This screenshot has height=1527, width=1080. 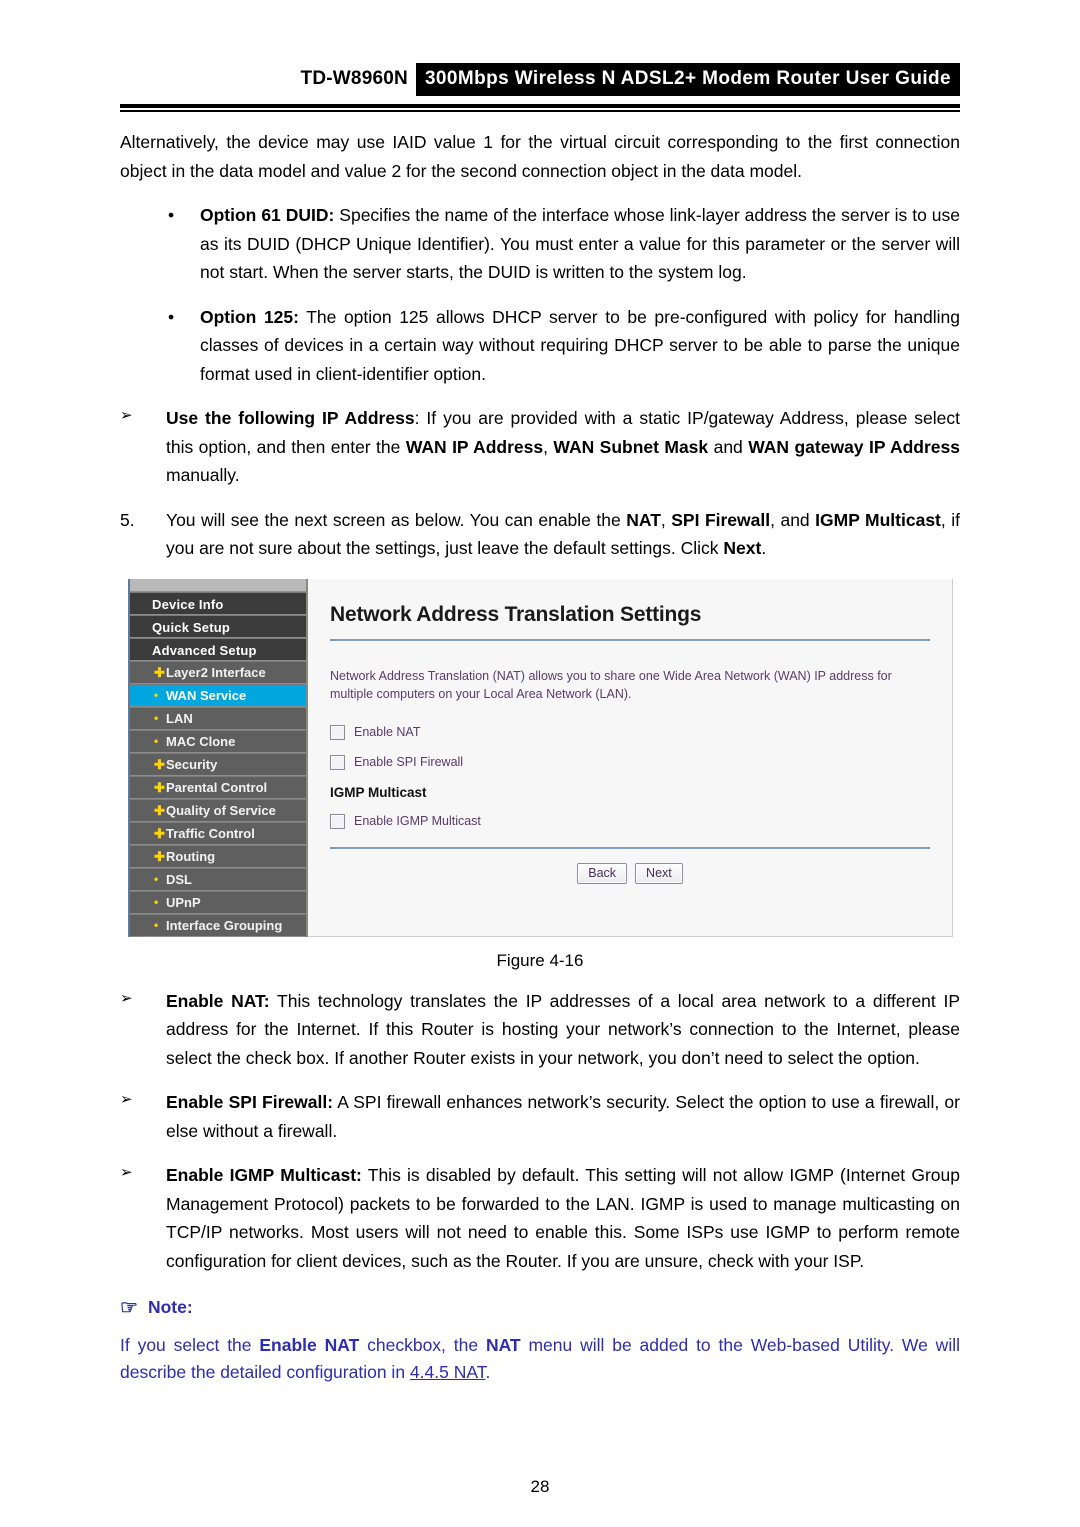 I want to click on page-number: 28, so click(x=540, y=1486).